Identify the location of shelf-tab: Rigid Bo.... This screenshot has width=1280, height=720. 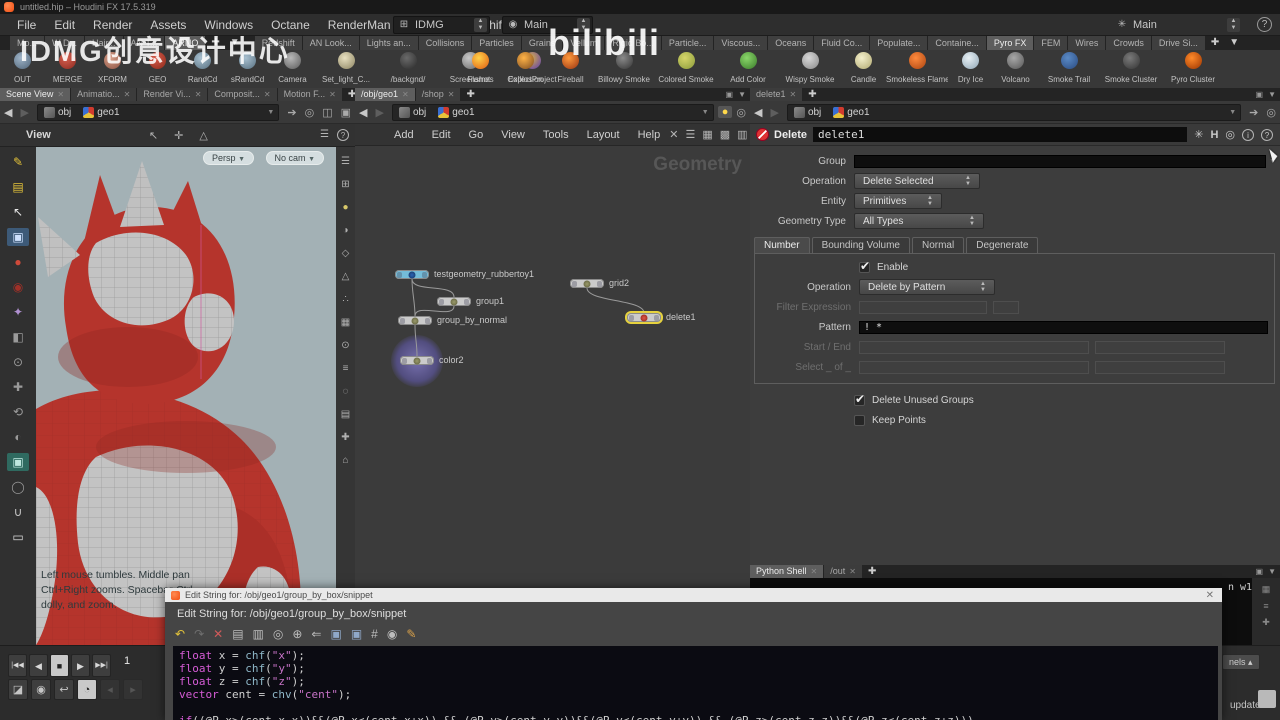
(633, 43).